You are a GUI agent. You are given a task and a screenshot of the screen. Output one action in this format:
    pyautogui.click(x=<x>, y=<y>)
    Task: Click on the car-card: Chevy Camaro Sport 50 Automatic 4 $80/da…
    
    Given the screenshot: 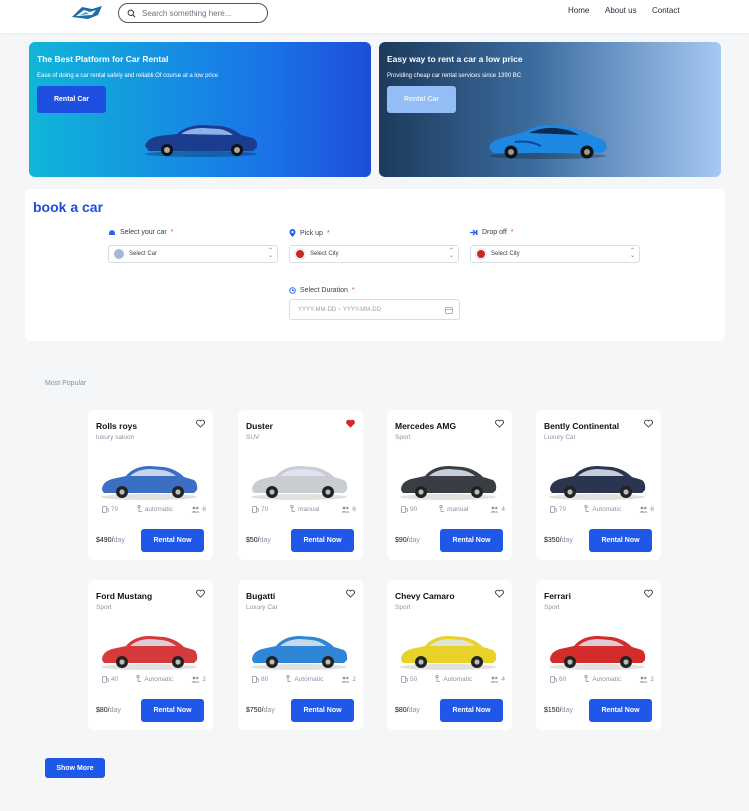 What is the action you would take?
    pyautogui.click(x=449, y=655)
    